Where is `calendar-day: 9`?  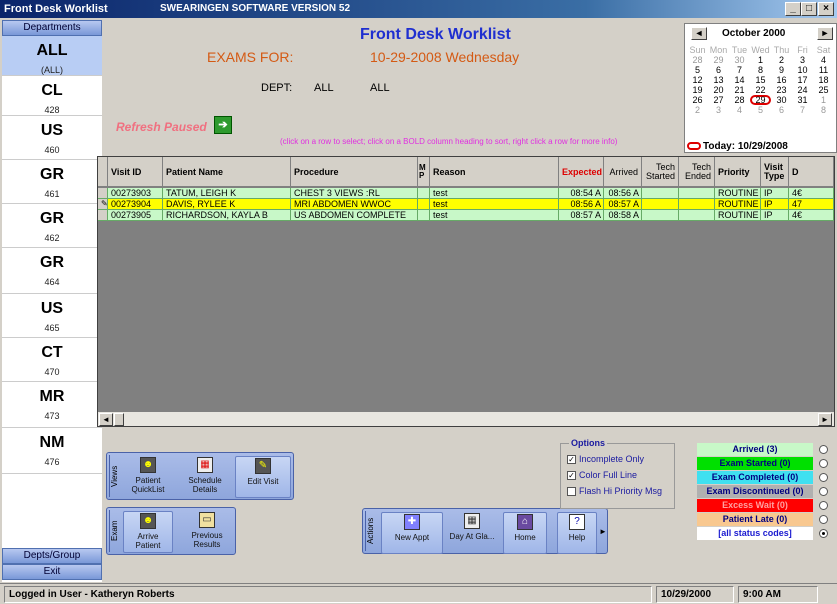 calendar-day: 9 is located at coordinates (781, 70).